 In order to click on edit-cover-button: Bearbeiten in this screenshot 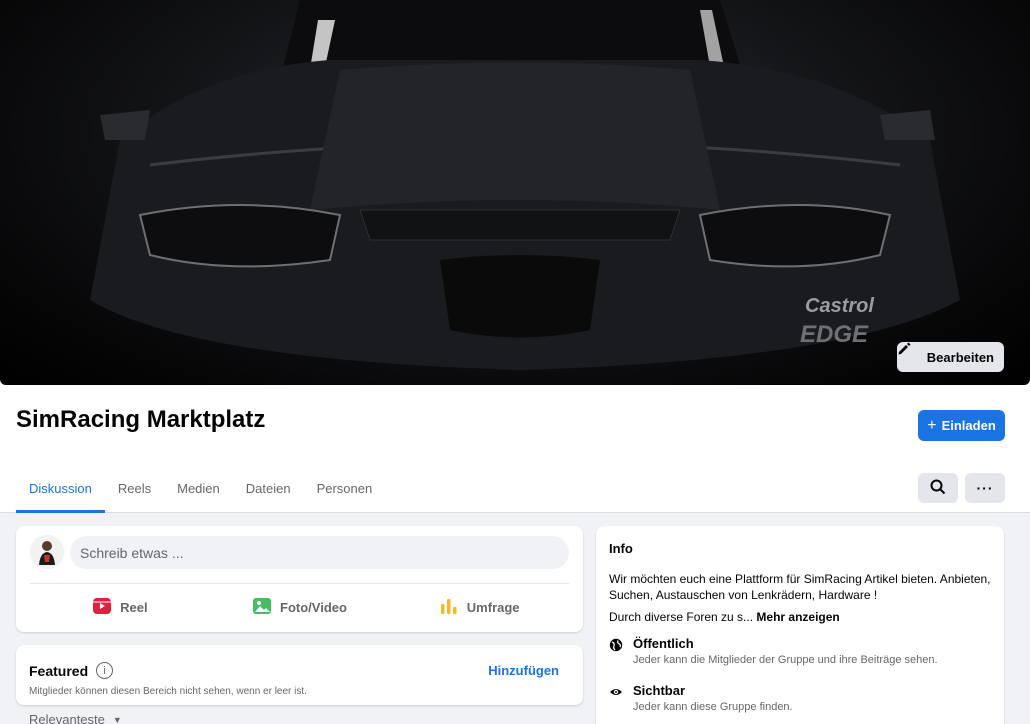, I will do `click(950, 357)`.